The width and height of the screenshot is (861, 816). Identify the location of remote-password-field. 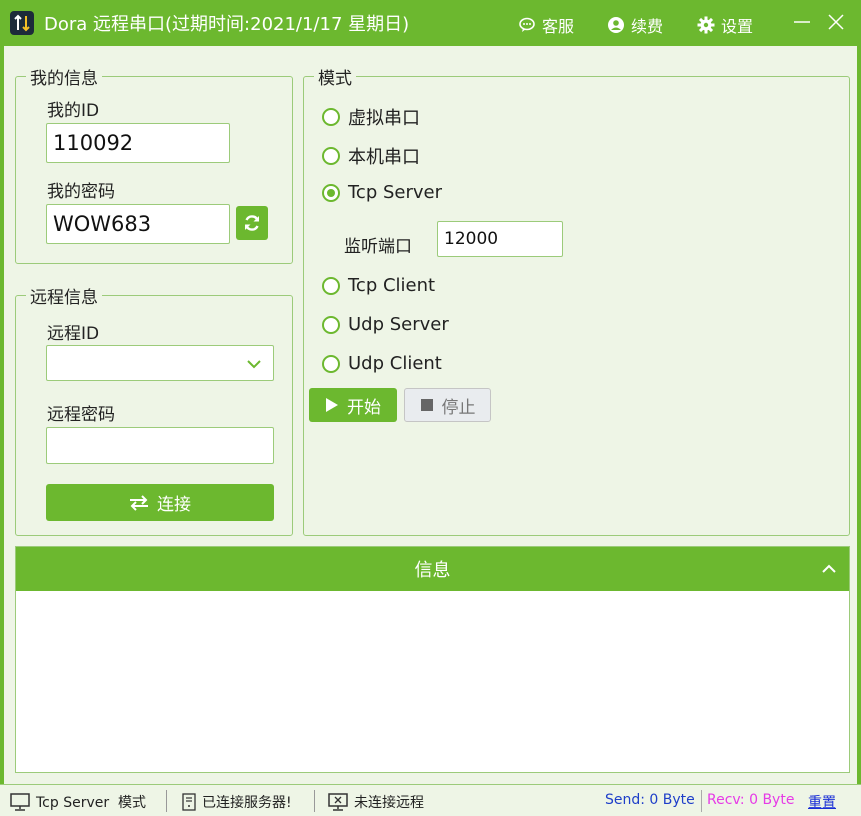
(160, 445).